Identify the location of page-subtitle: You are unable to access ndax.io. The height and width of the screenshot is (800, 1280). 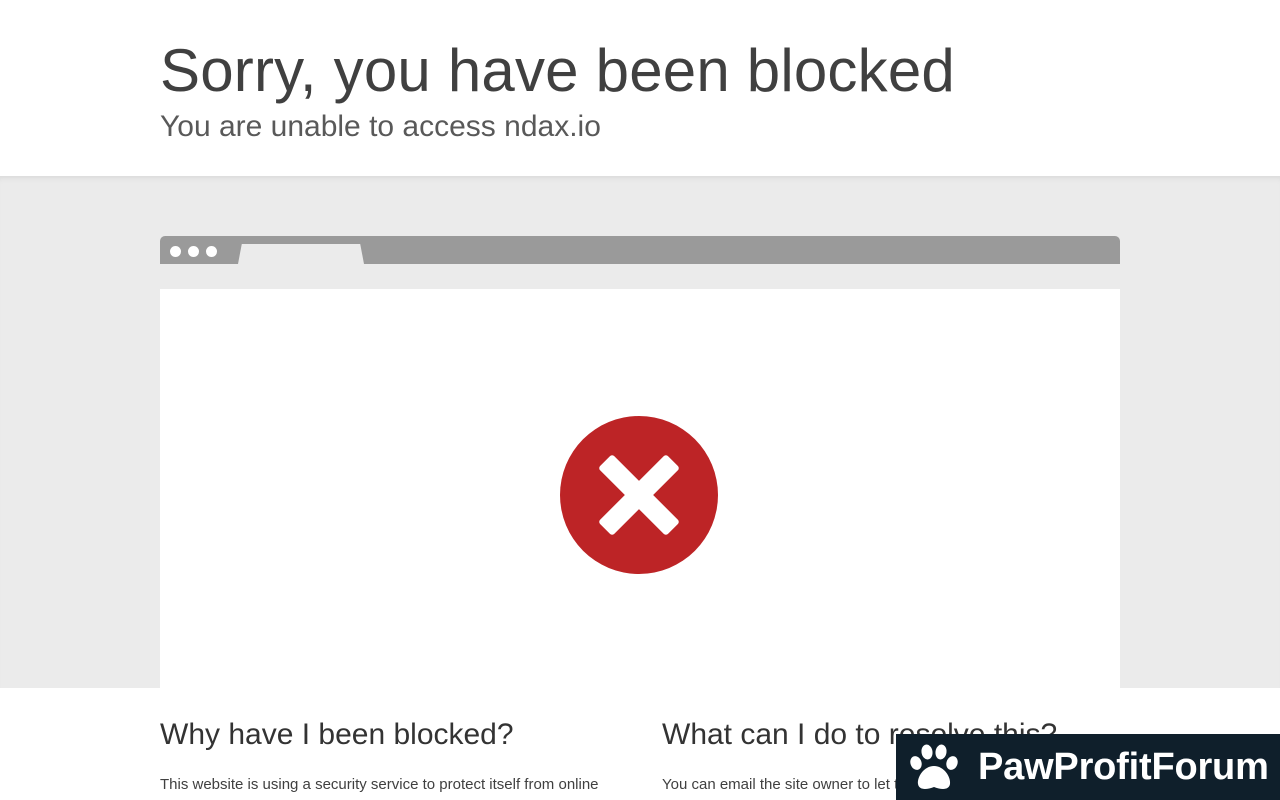
(380, 126).